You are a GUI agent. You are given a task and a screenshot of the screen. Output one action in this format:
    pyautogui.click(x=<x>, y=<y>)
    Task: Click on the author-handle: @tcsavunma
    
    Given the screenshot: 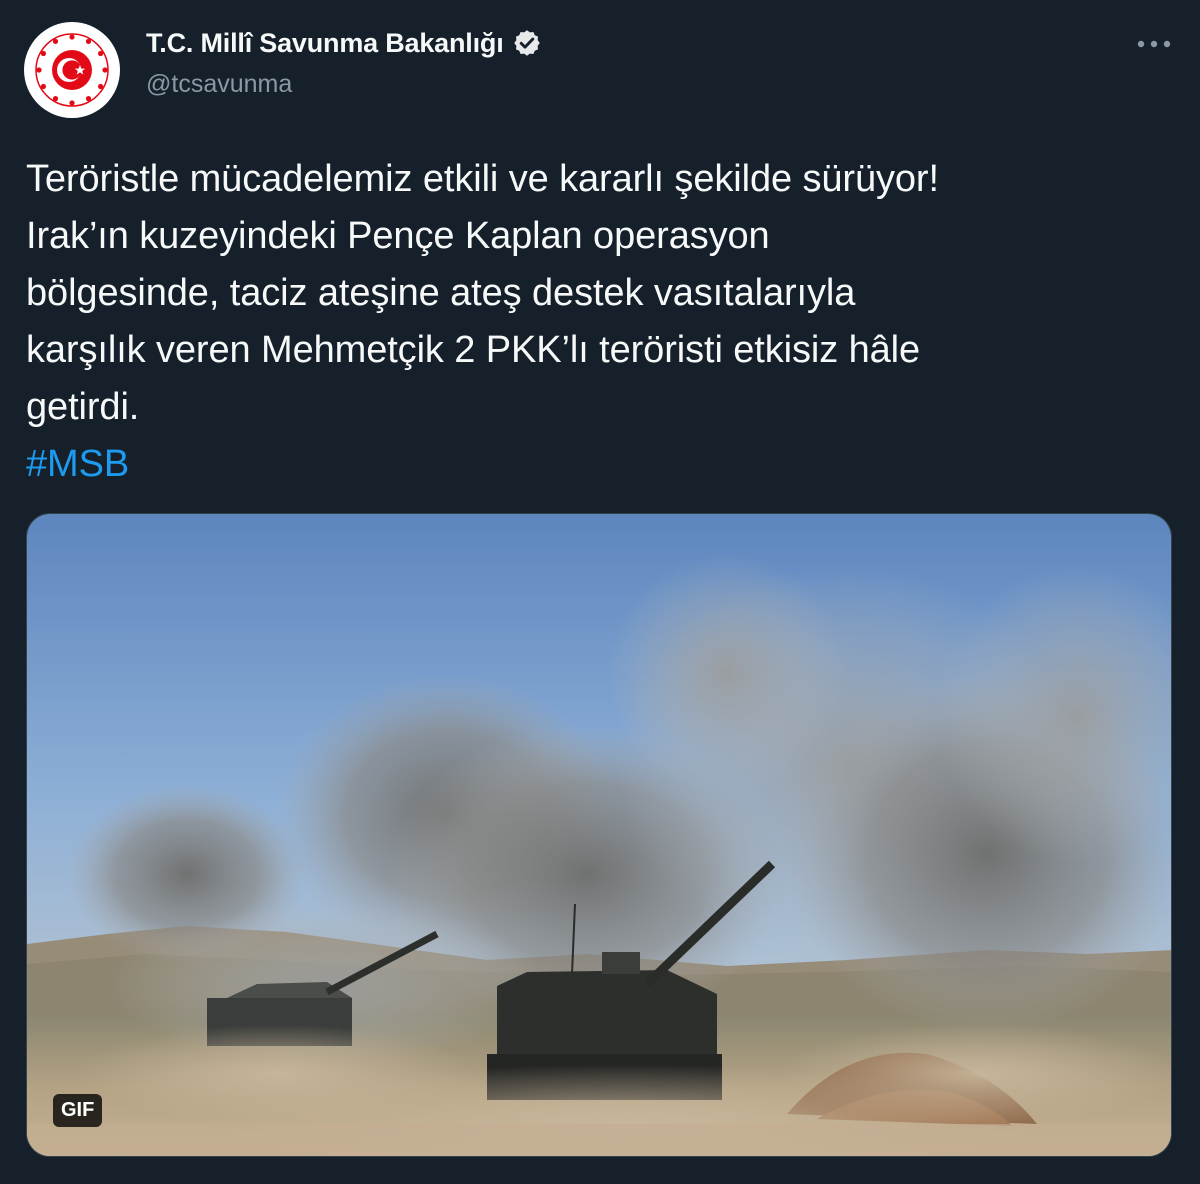 What is the action you would take?
    pyautogui.click(x=344, y=84)
    